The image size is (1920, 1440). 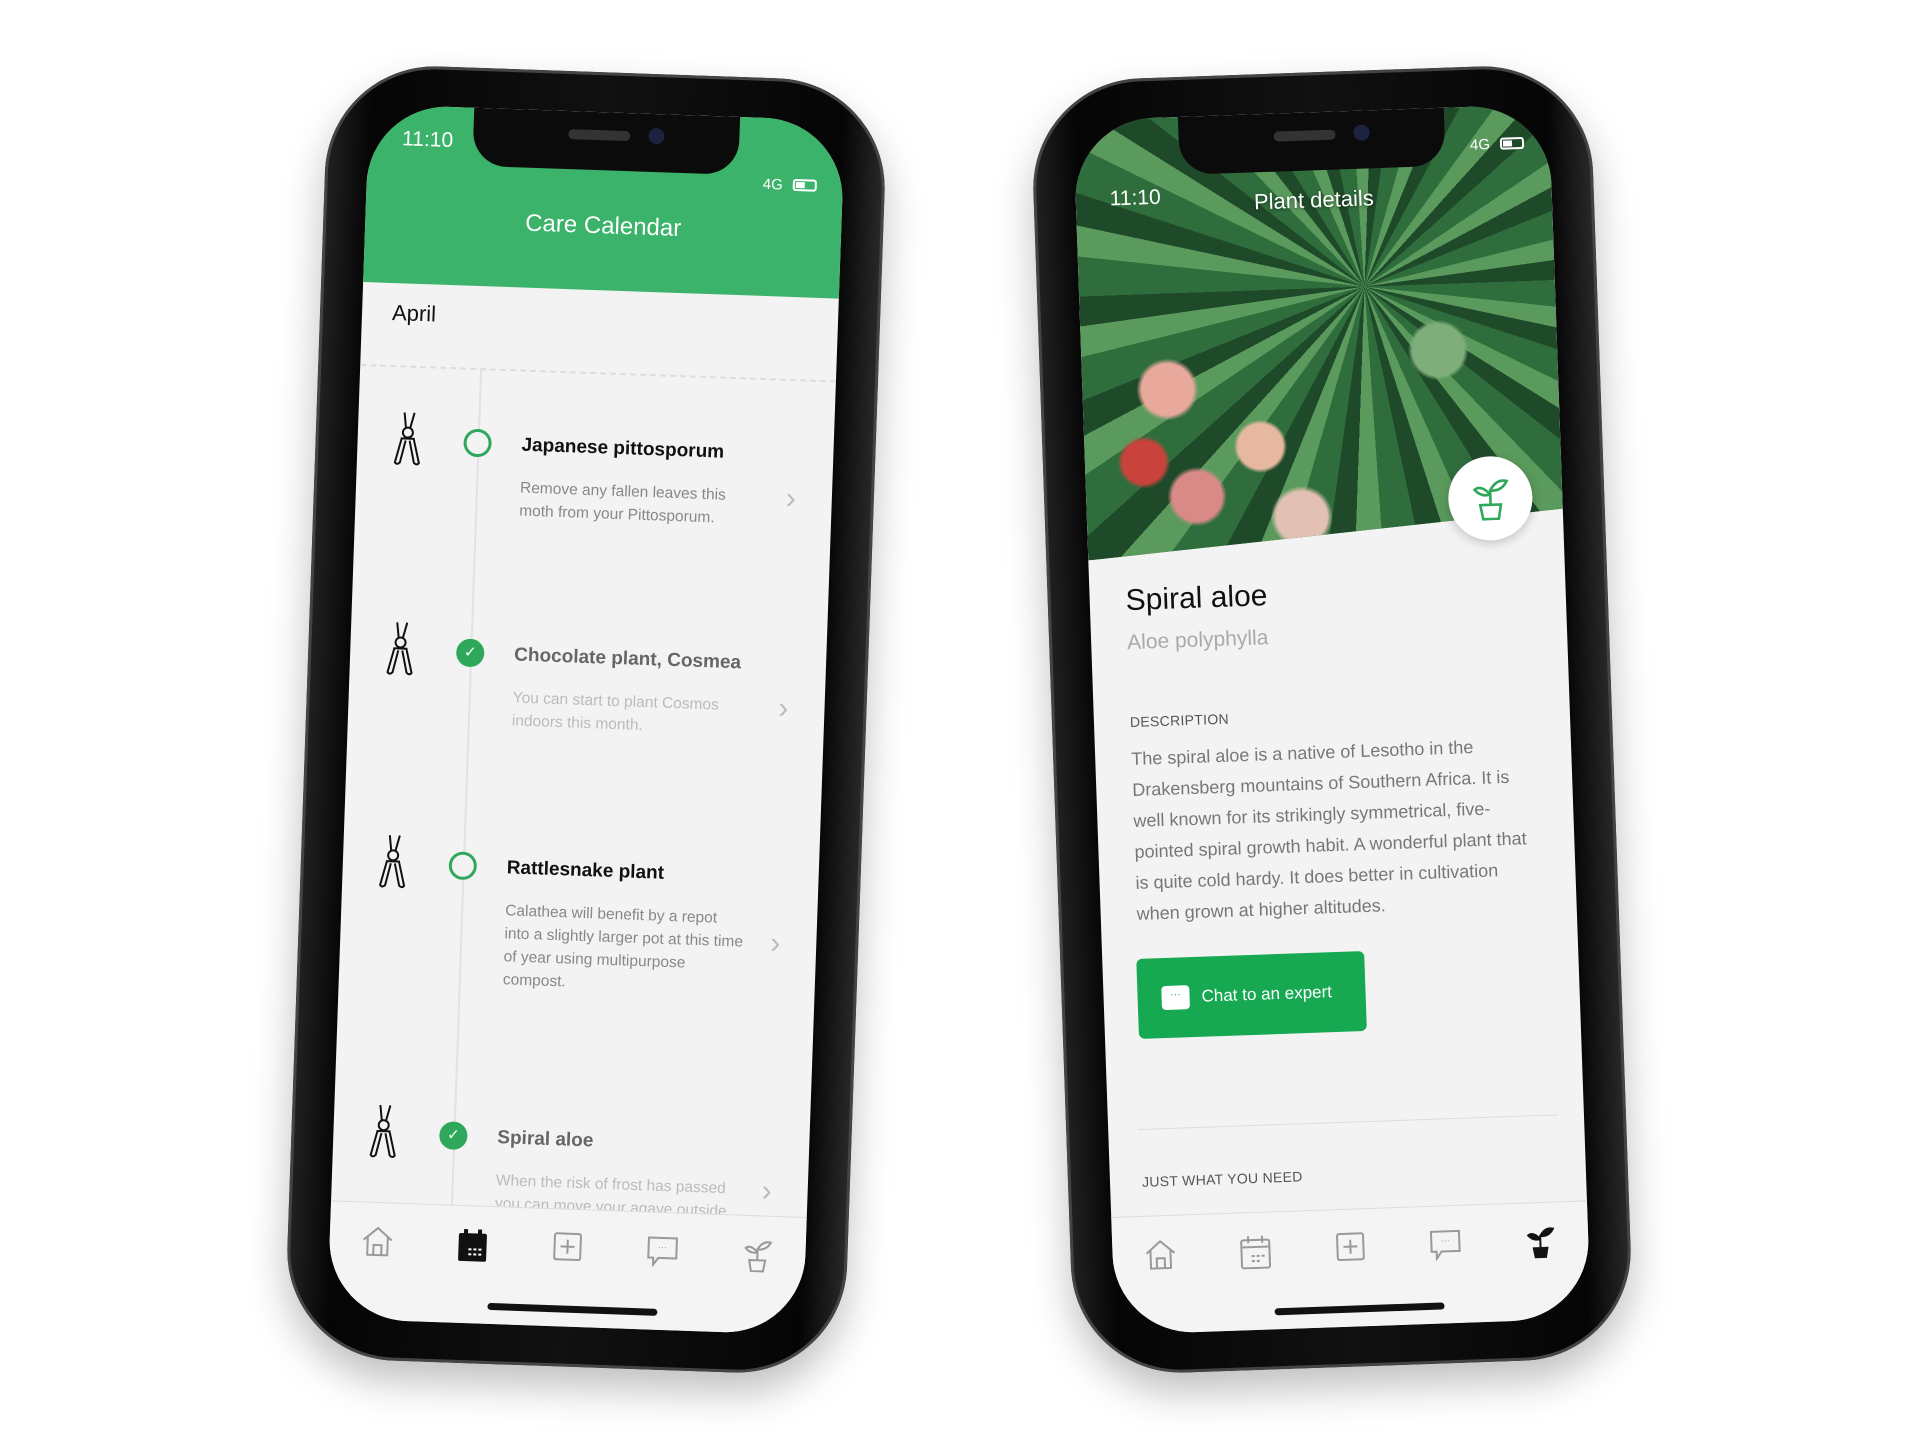 I want to click on month-label: April, so click(x=414, y=313).